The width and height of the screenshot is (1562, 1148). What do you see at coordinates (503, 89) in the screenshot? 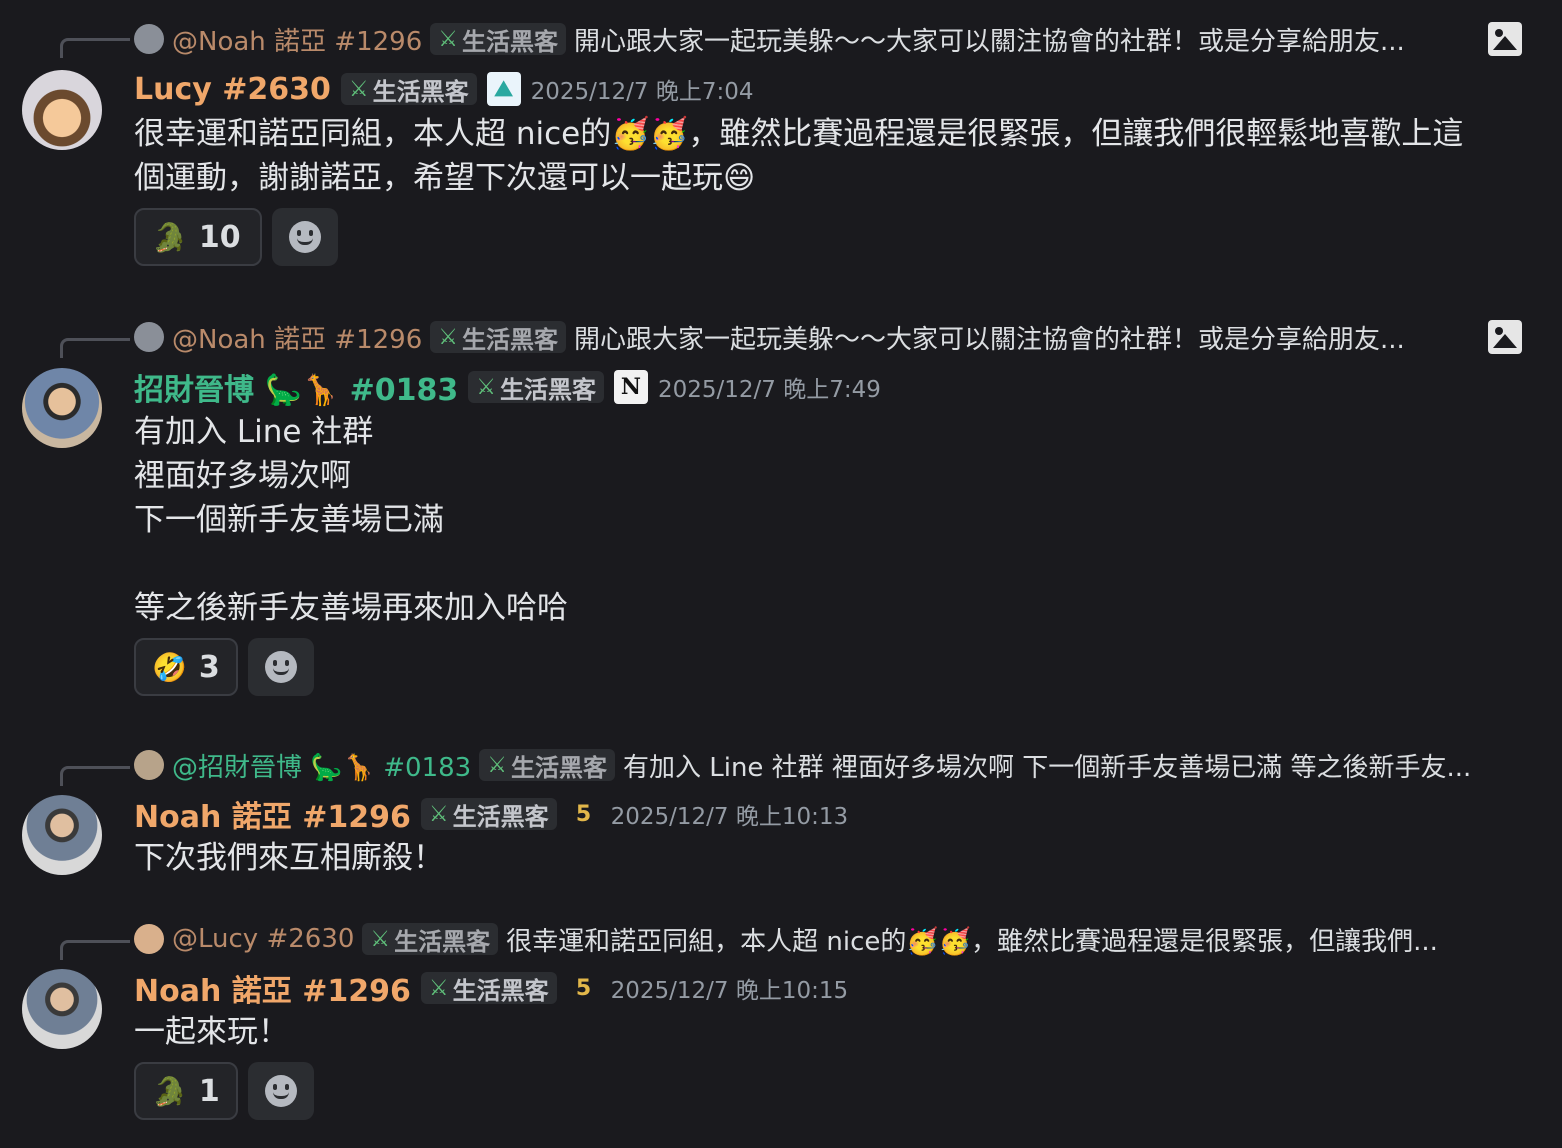
I see `mountain-icon: ⛰` at bounding box center [503, 89].